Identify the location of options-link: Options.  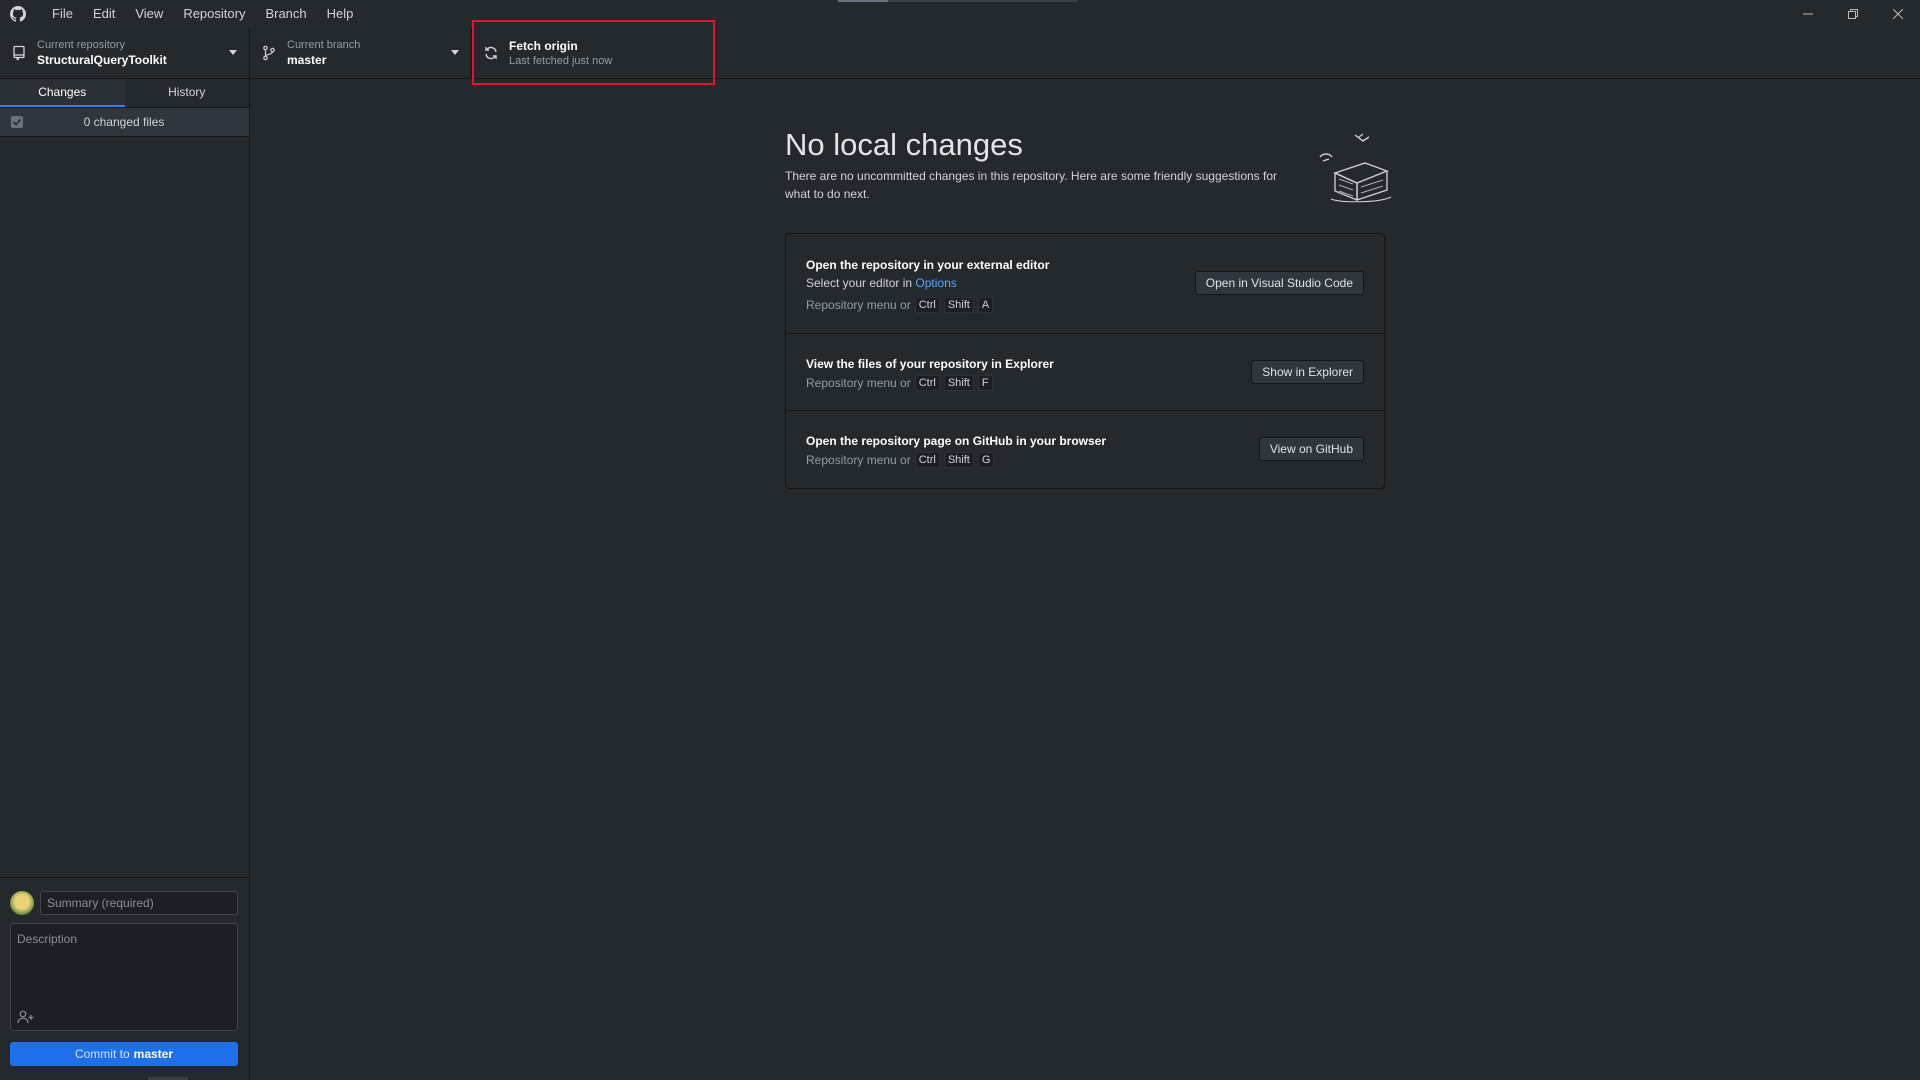
(935, 283).